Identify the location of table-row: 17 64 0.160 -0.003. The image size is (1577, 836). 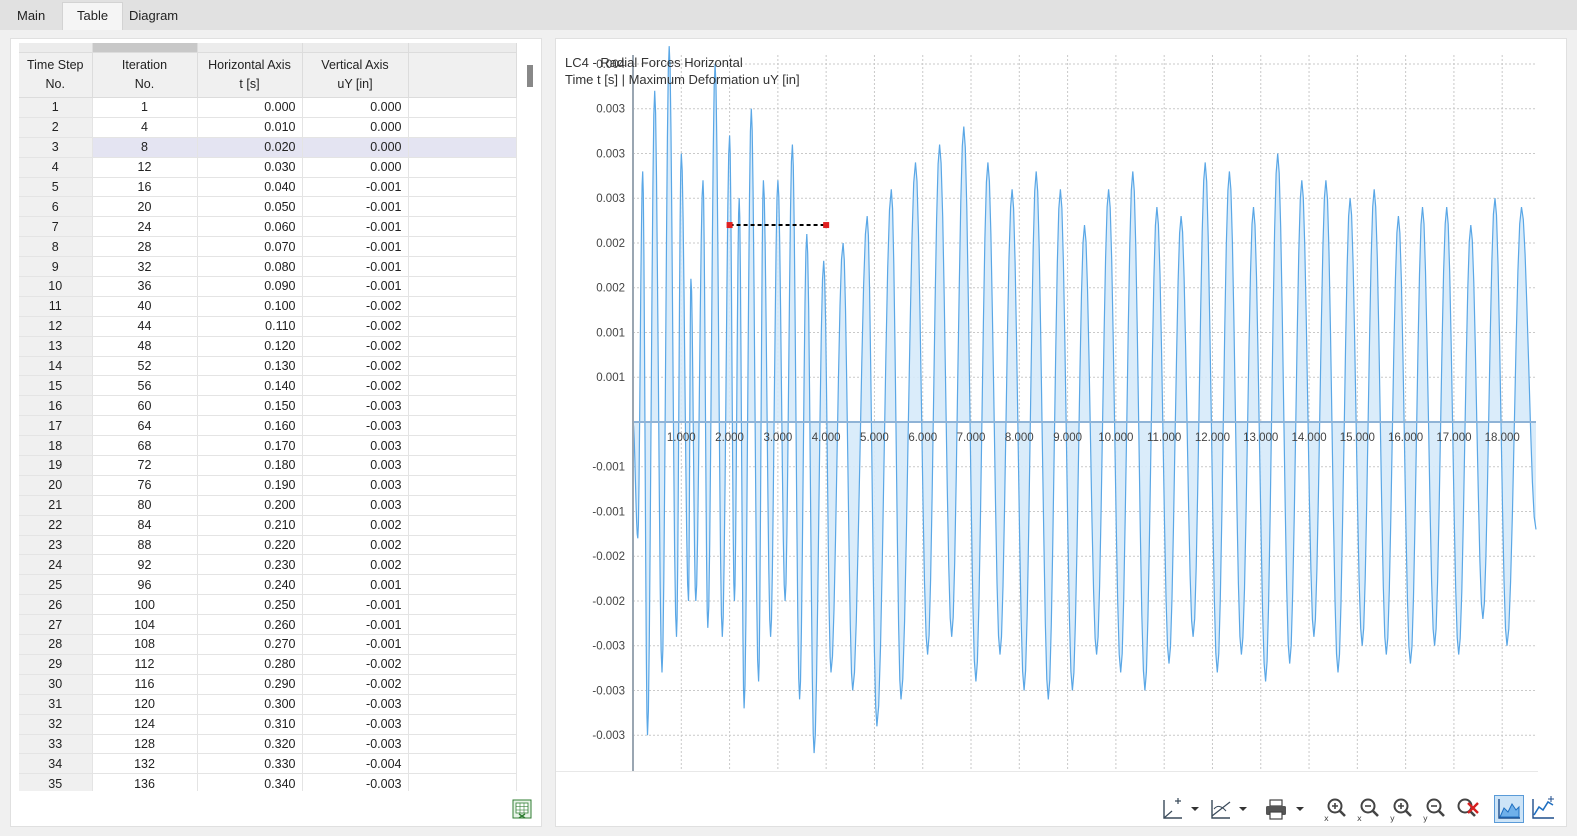
(268, 426).